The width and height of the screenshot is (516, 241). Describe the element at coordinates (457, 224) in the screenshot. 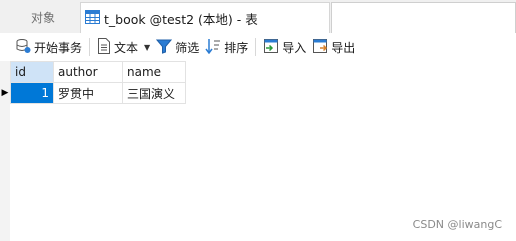

I see `watermark: CSDN @liwangC` at that location.